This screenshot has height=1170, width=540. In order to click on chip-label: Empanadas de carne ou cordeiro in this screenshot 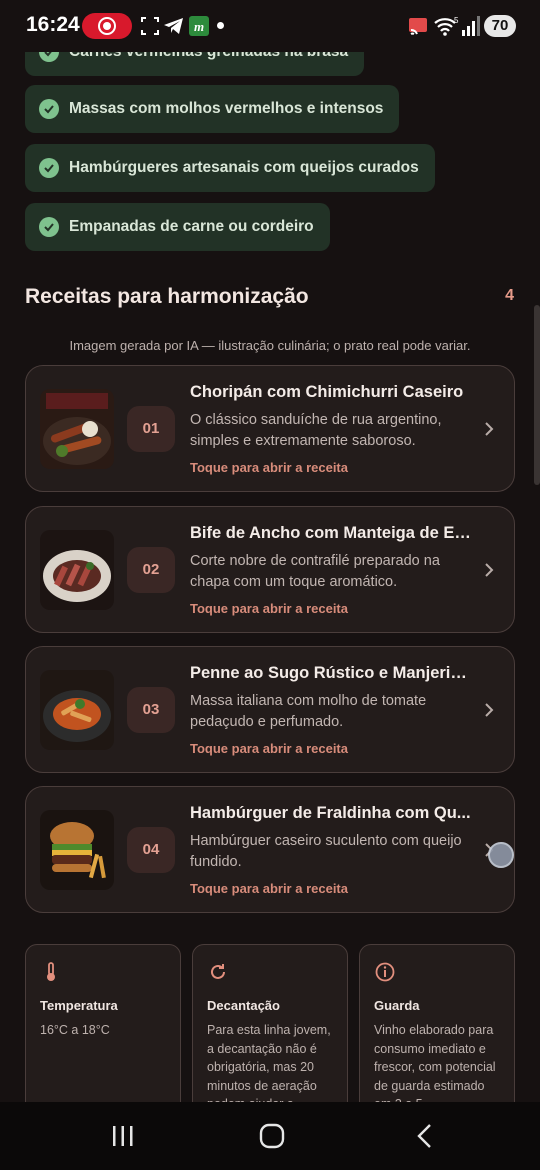, I will do `click(191, 226)`.